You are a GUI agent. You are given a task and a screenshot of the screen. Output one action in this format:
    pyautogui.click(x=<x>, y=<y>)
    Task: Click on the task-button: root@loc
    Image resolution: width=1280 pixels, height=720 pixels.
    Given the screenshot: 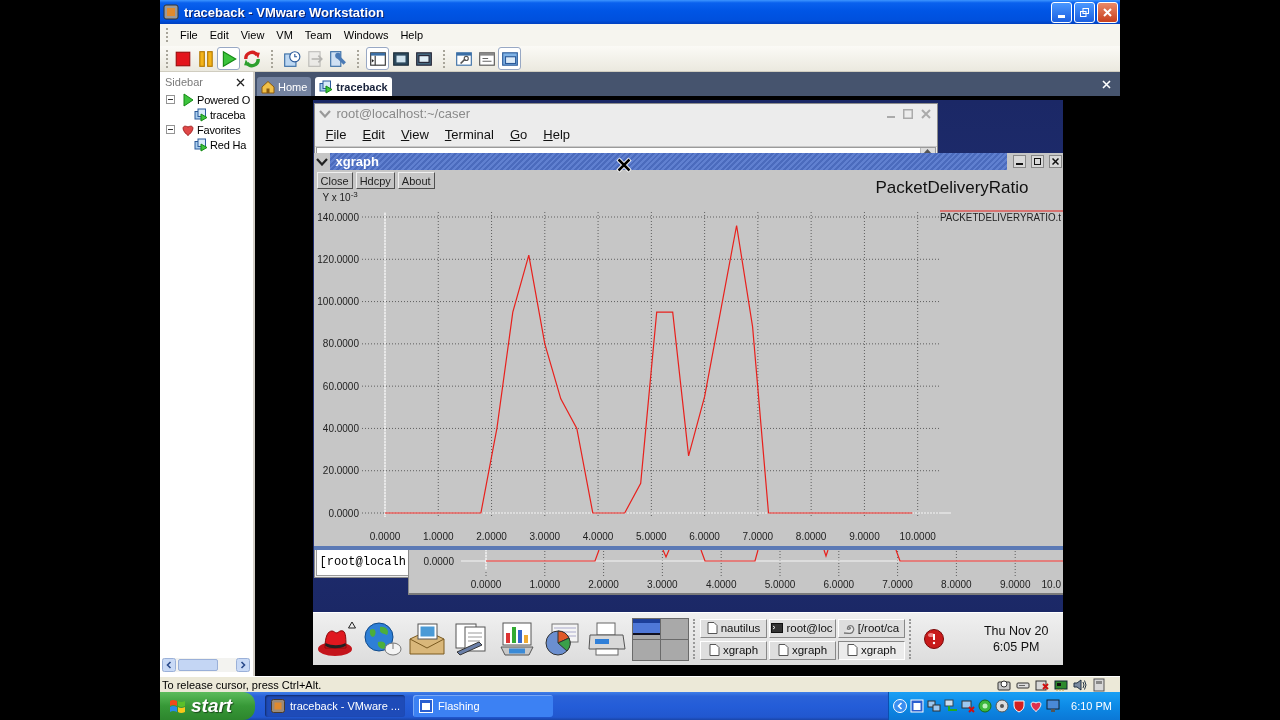 What is the action you would take?
    pyautogui.click(x=802, y=628)
    